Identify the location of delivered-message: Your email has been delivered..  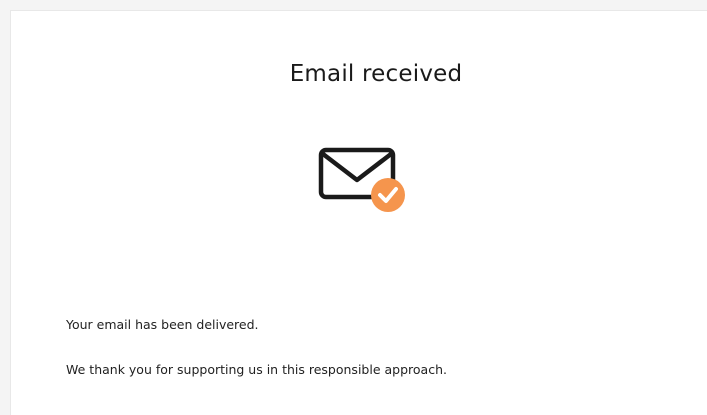
(162, 324).